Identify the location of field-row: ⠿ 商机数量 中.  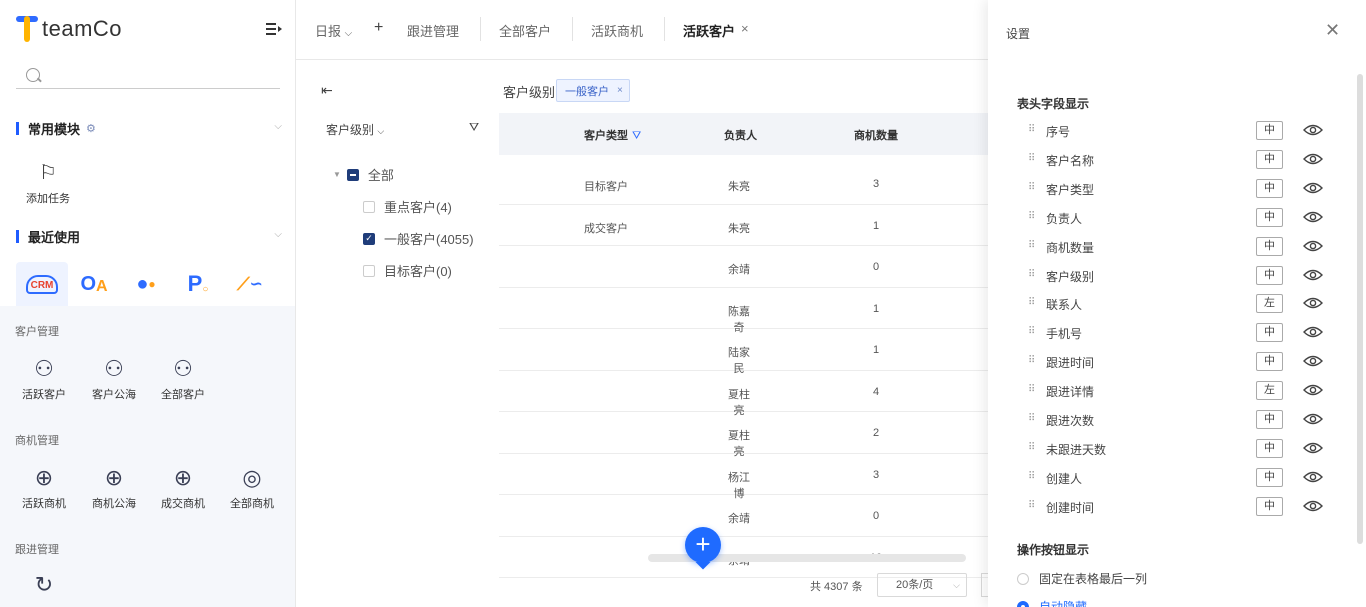
(1178, 246).